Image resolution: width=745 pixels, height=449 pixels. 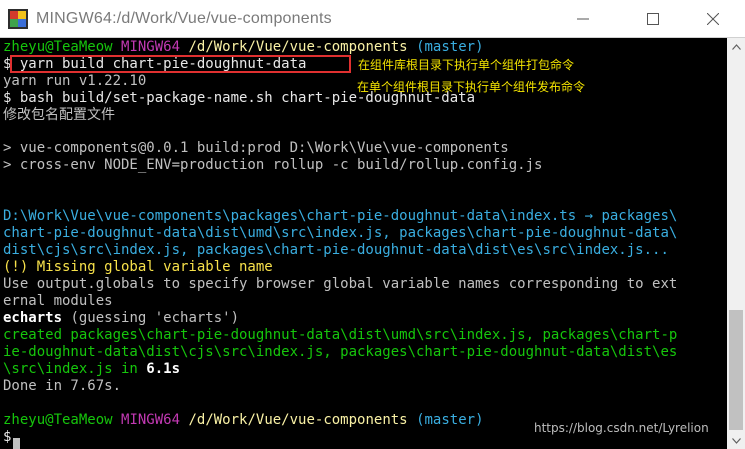 I want to click on mingw-icon, so click(x=18, y=19).